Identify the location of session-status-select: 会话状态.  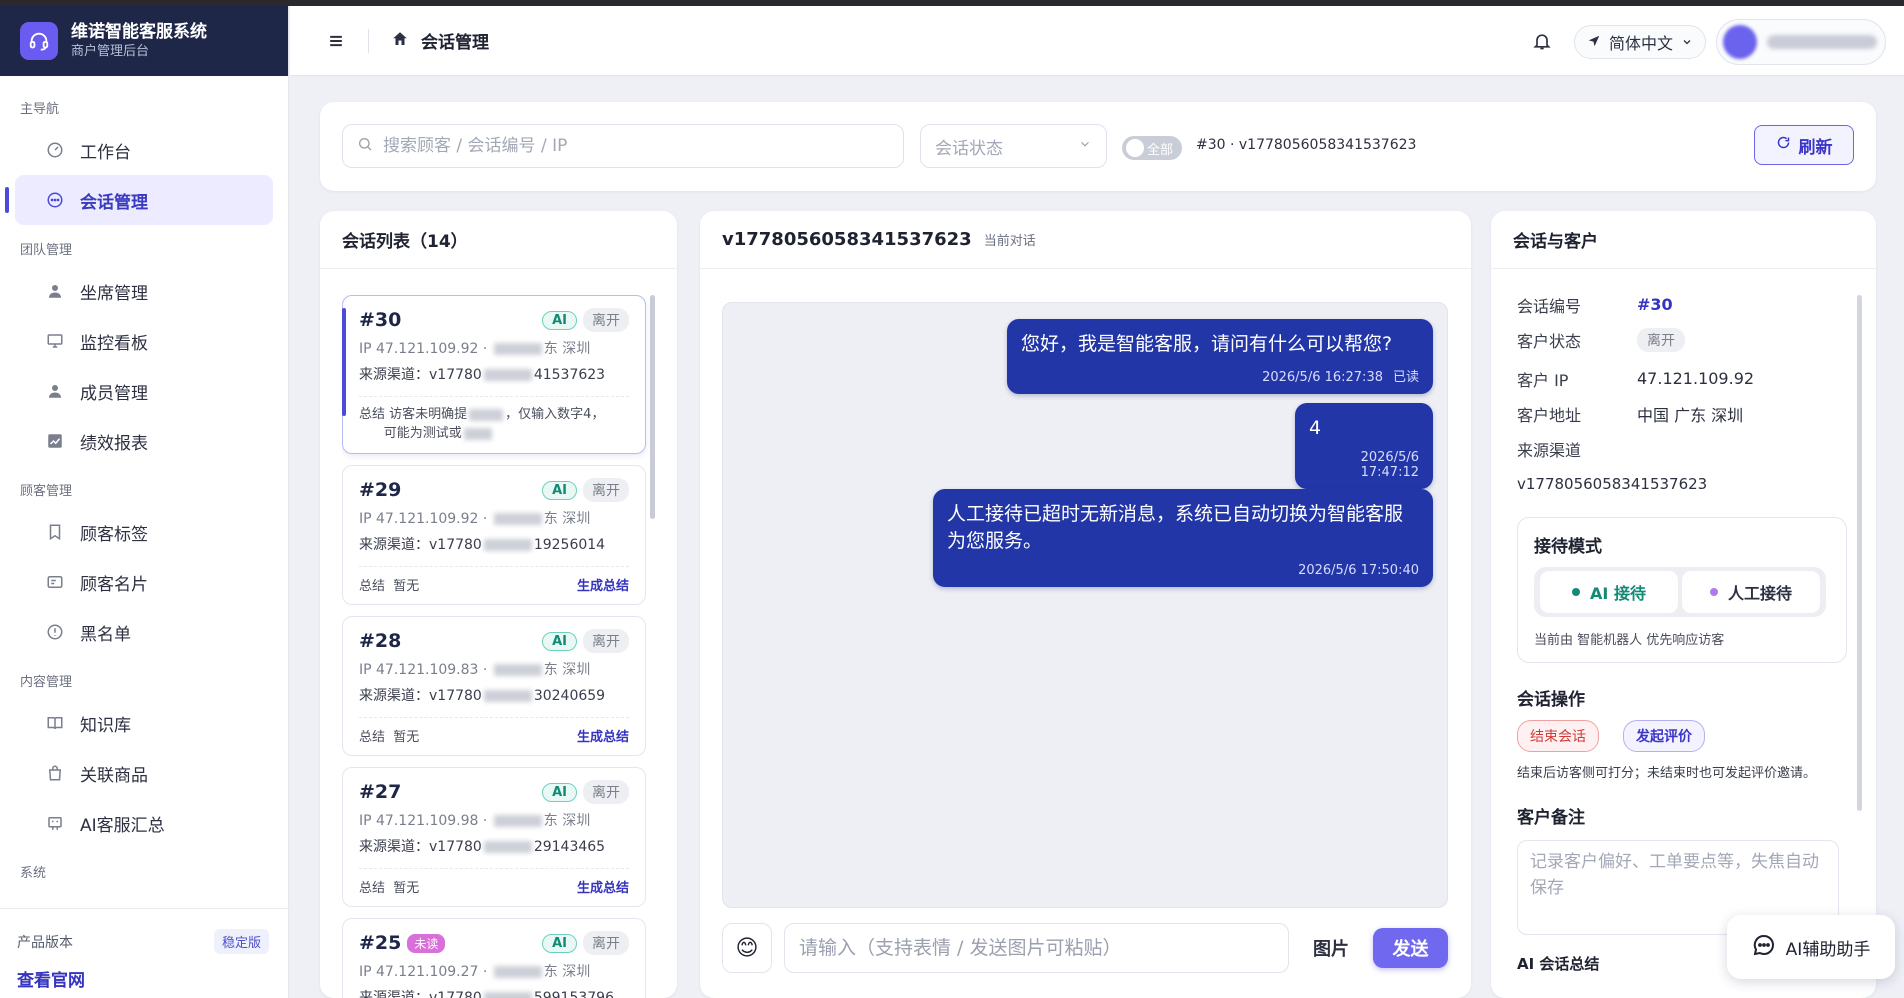
(1013, 146).